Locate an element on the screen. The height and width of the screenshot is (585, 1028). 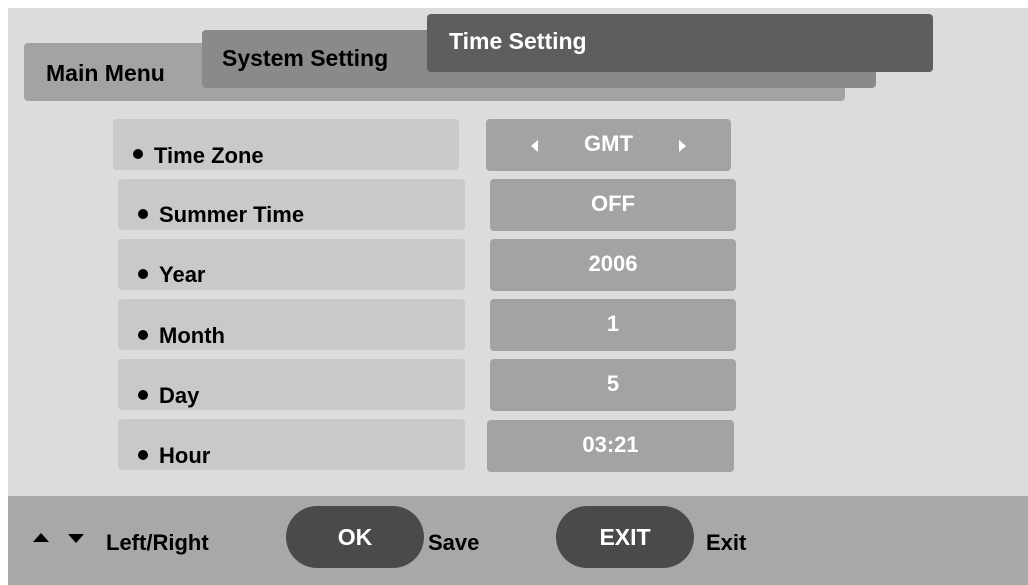
arrow-right-icon is located at coordinates (682, 146).